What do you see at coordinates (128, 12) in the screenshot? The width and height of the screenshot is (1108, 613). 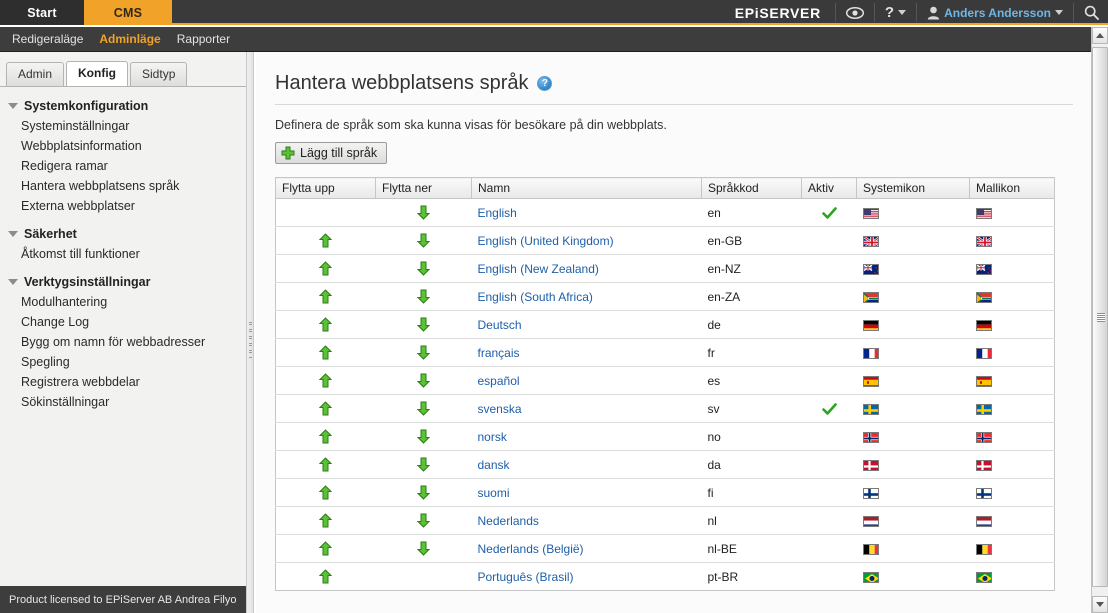 I see `global-tab-cms: CMS` at bounding box center [128, 12].